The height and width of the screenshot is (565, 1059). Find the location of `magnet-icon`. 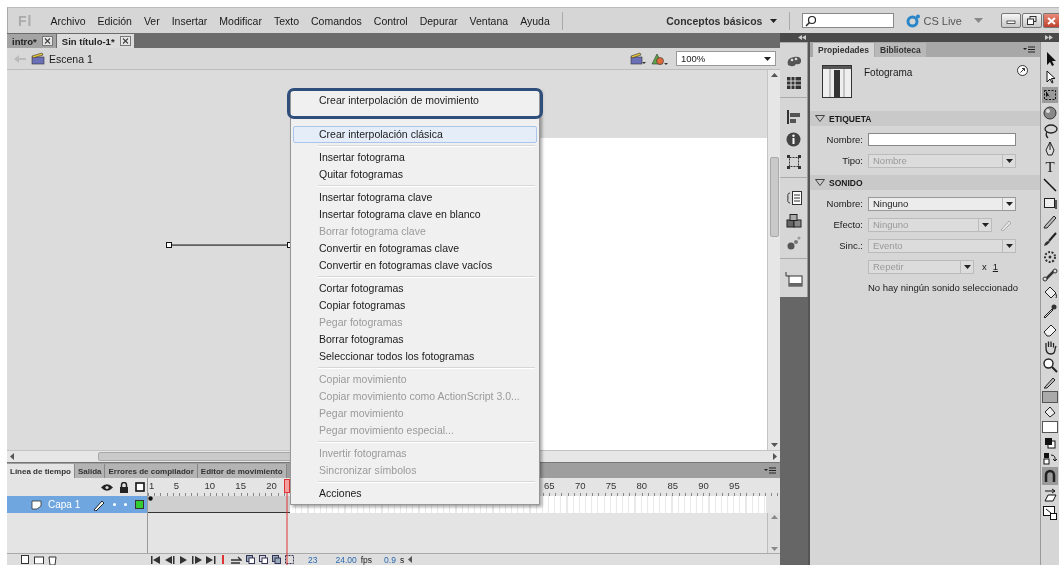

magnet-icon is located at coordinates (1050, 476).